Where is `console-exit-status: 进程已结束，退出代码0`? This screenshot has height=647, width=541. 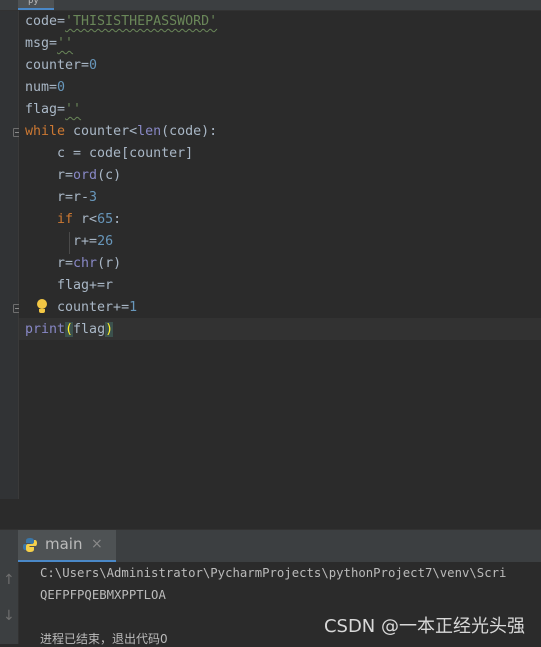
console-exit-status: 进程已结束，退出代码0 is located at coordinates (104, 639).